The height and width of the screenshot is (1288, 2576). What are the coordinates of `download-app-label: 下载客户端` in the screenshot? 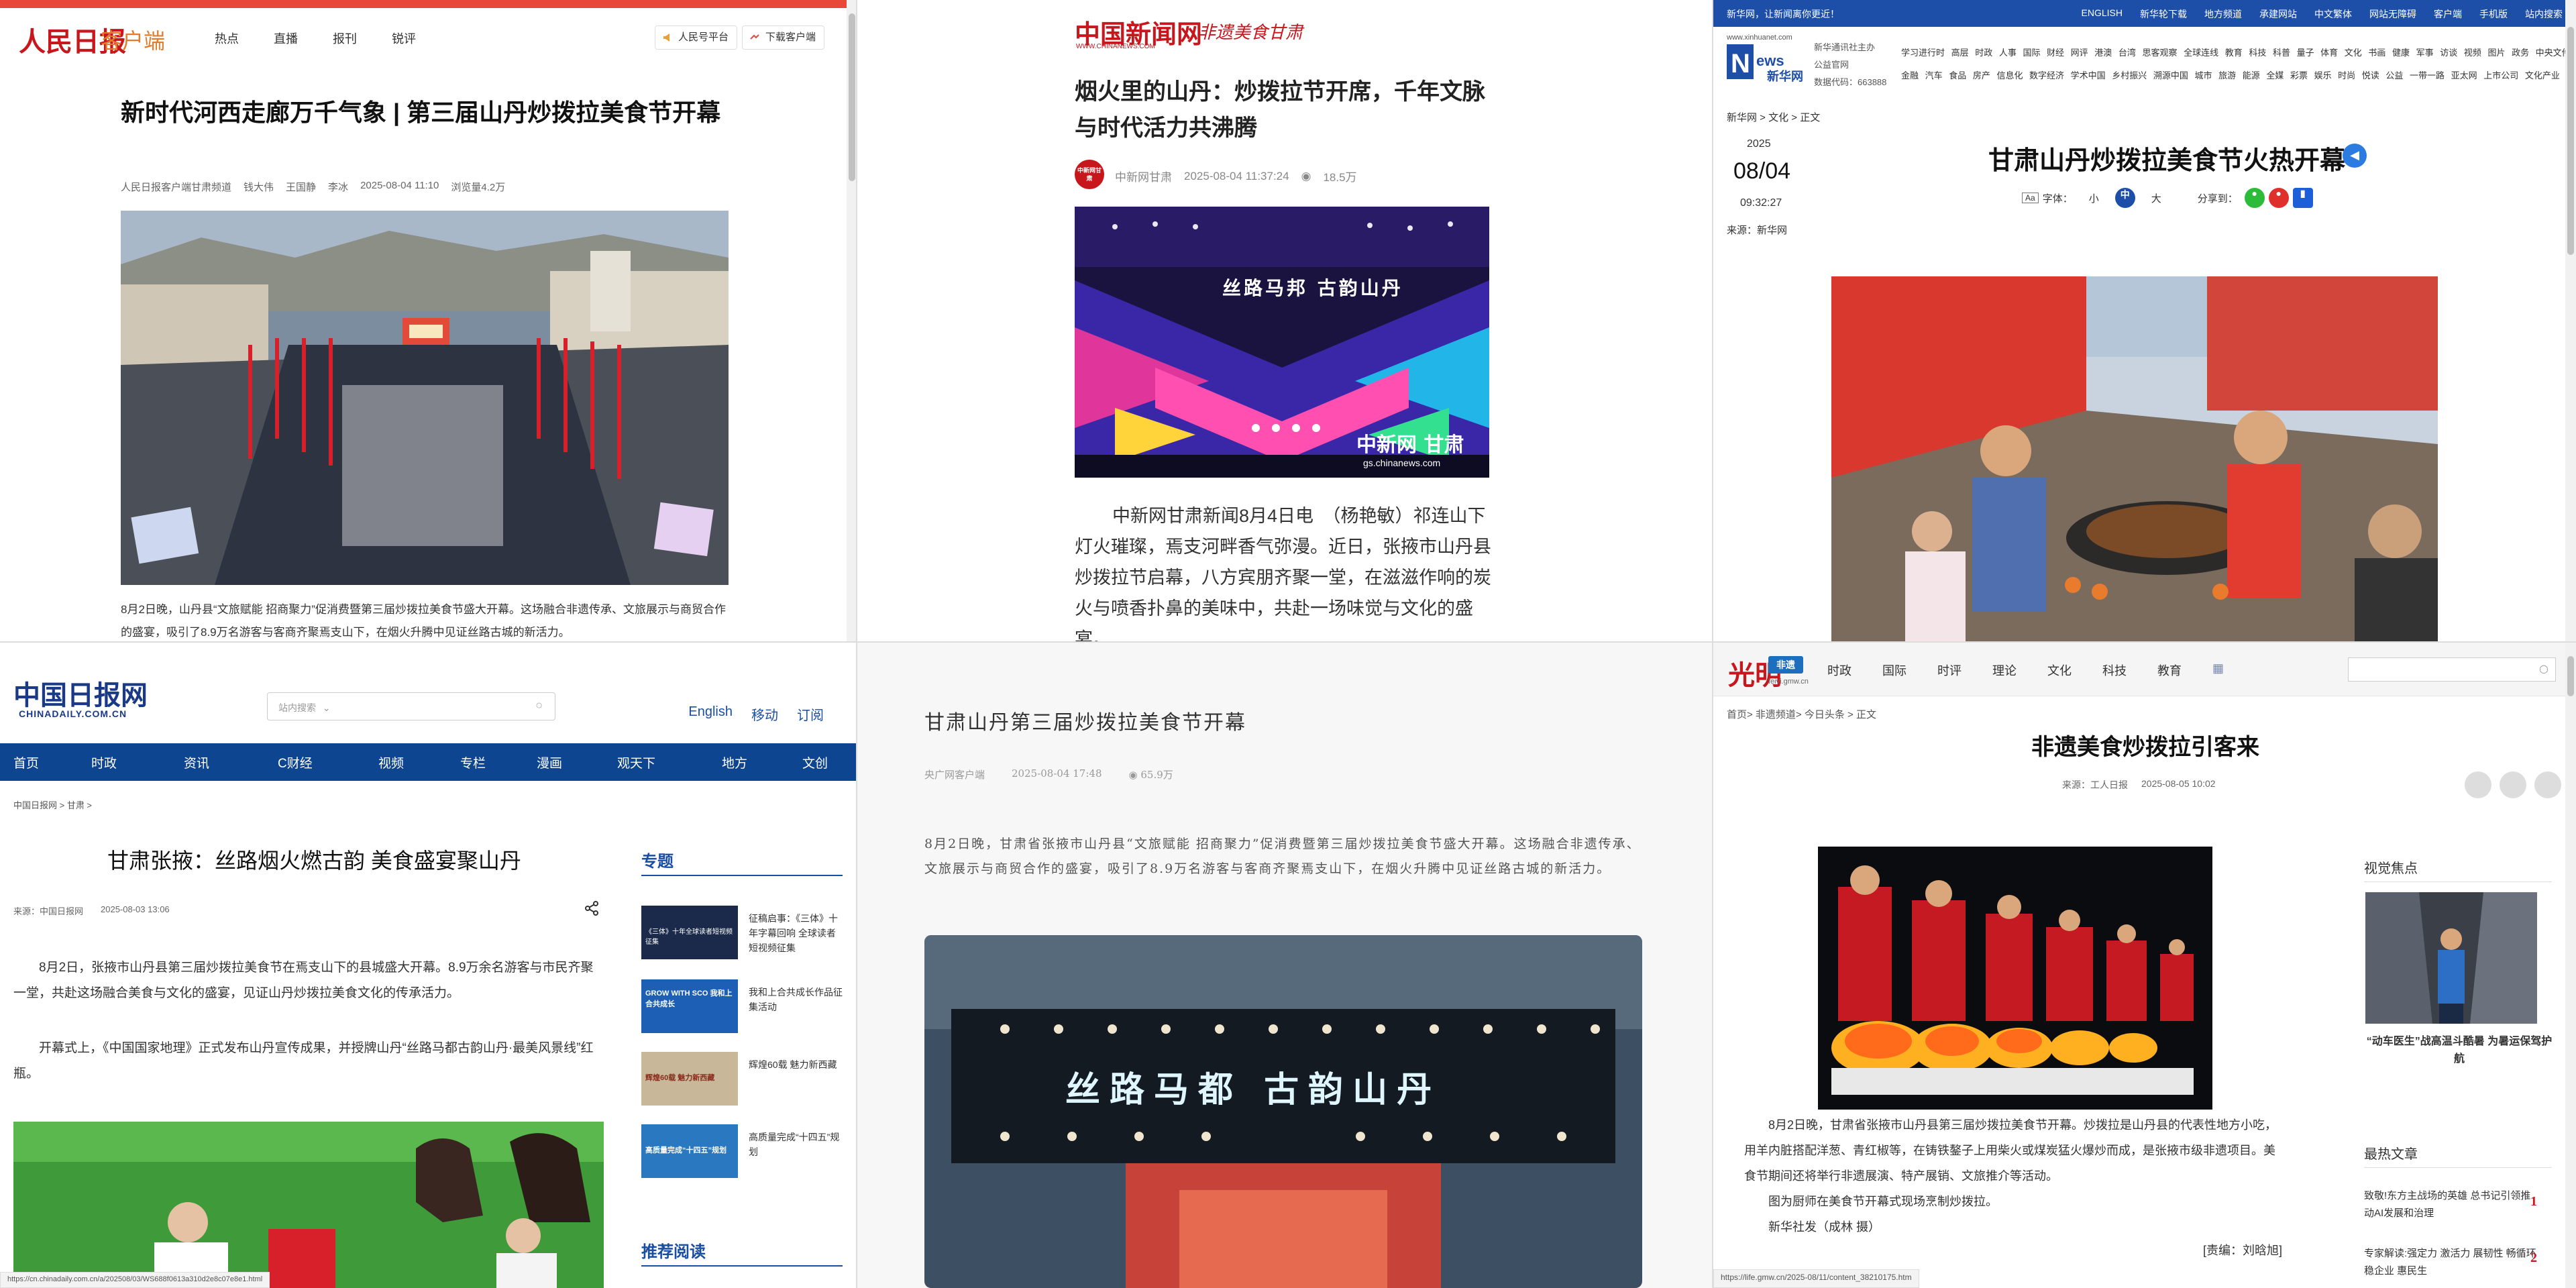 It's located at (790, 37).